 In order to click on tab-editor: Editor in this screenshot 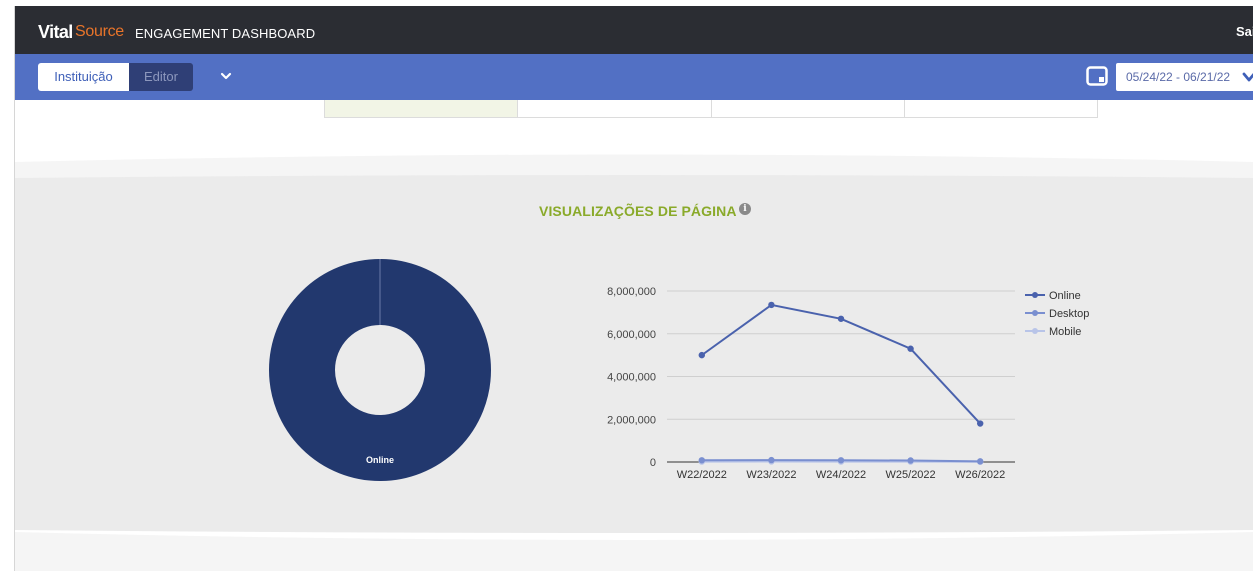, I will do `click(161, 77)`.